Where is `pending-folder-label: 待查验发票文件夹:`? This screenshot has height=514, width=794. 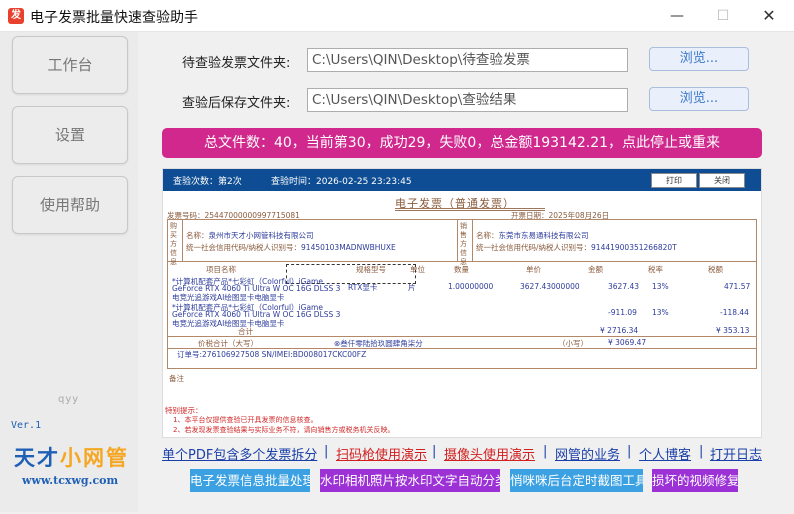 pending-folder-label: 待查验发票文件夹: is located at coordinates (236, 63).